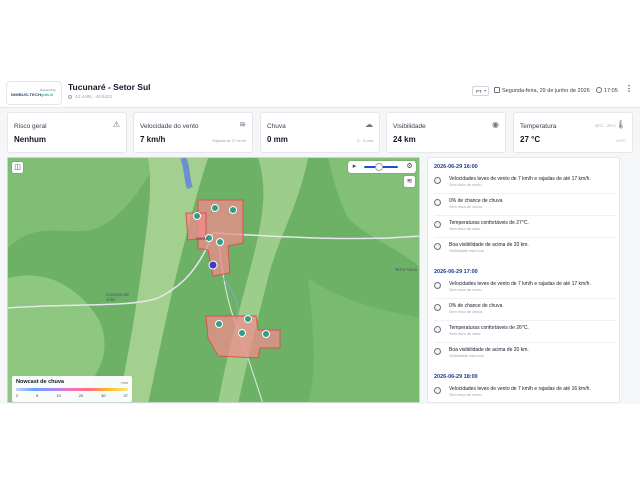 Image resolution: width=640 pixels, height=480 pixels. I want to click on town-label: Campos de Júlio, so click(118, 297).